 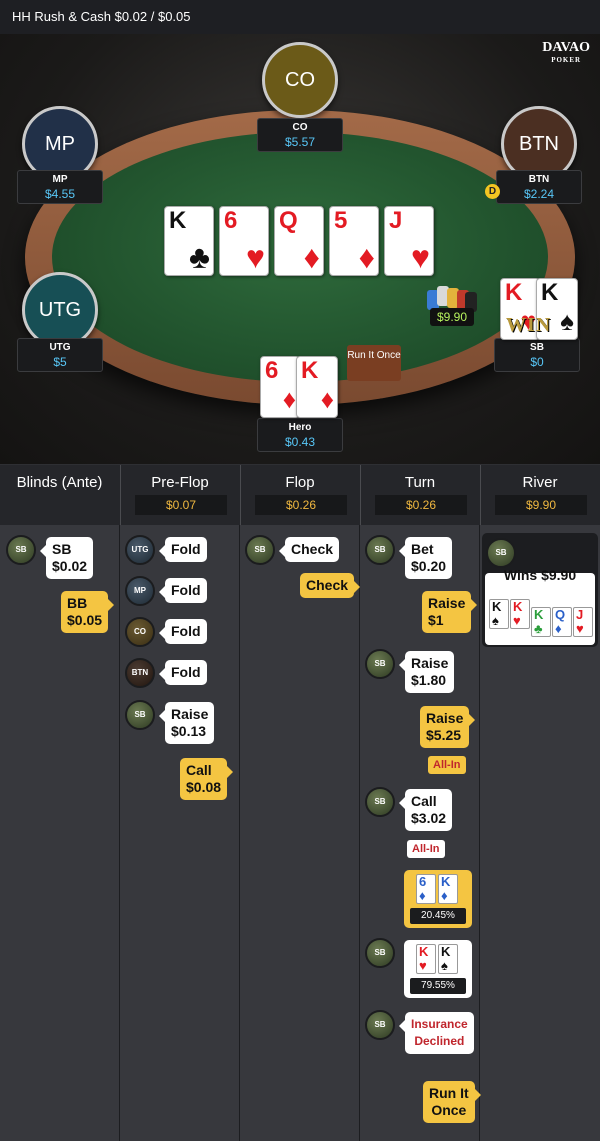 What do you see at coordinates (492, 191) in the screenshot?
I see `dealer-button-icon: D` at bounding box center [492, 191].